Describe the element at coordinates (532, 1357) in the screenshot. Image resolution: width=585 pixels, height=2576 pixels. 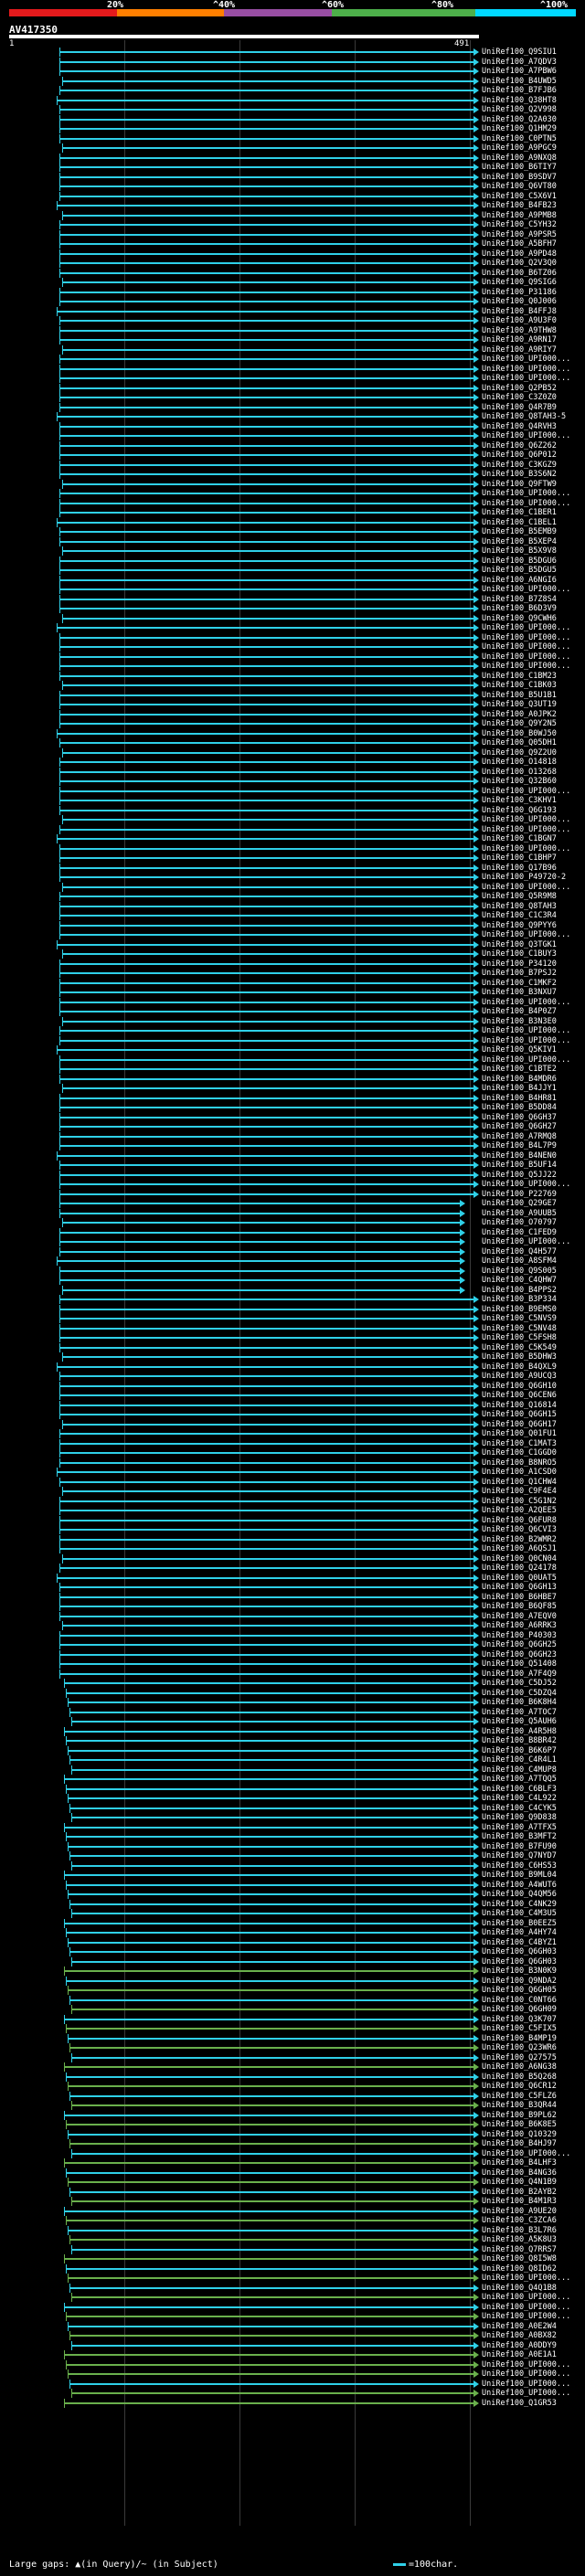
I see `hit-label-link: UniRef100_B5DHW3` at that location.